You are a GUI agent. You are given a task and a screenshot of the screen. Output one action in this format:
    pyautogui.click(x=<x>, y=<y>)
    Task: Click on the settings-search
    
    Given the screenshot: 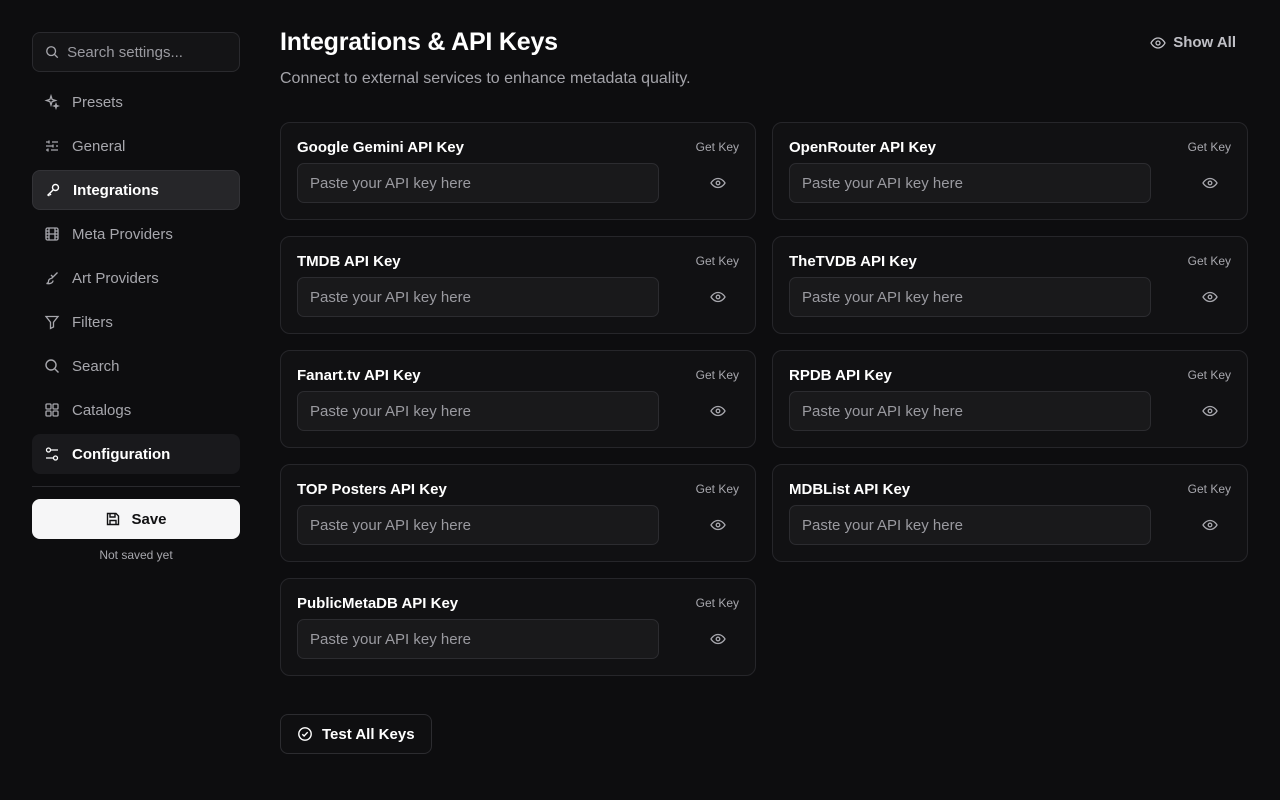 What is the action you would take?
    pyautogui.click(x=136, y=52)
    